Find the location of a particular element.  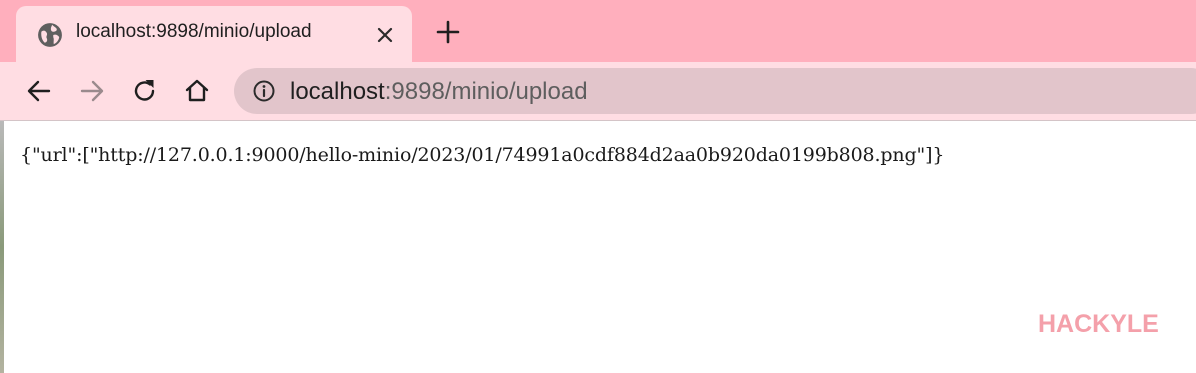

reload-icon is located at coordinates (145, 91).